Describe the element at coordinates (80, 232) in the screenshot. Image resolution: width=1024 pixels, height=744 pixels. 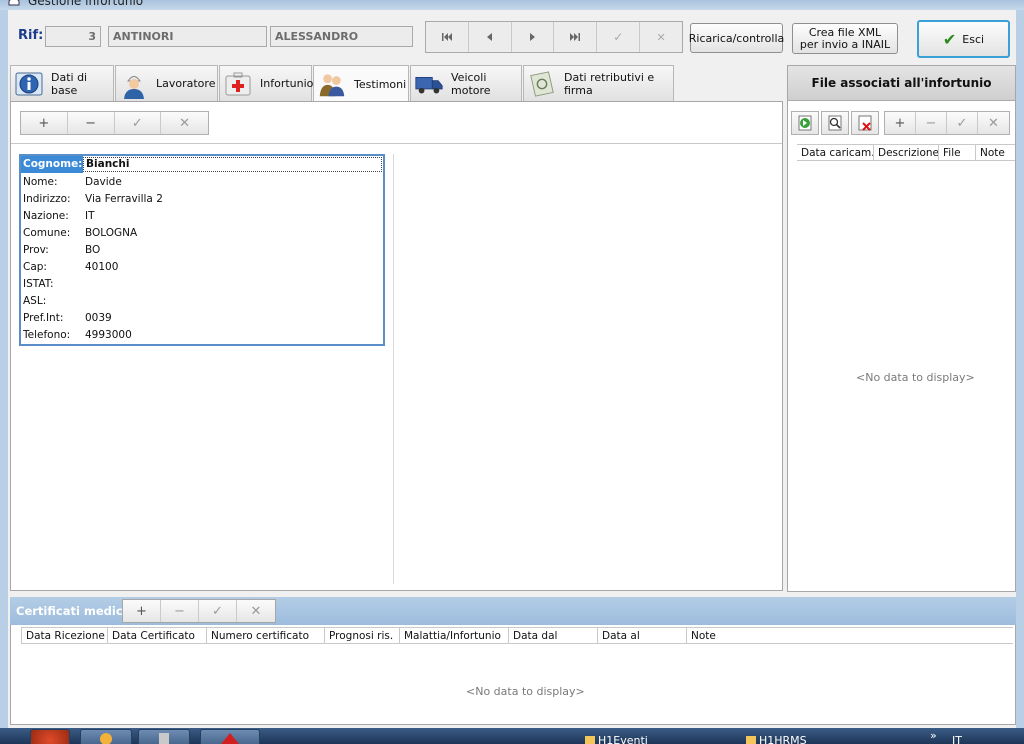
I see `witness-row-comune: Comune: BOLOGNA` at that location.